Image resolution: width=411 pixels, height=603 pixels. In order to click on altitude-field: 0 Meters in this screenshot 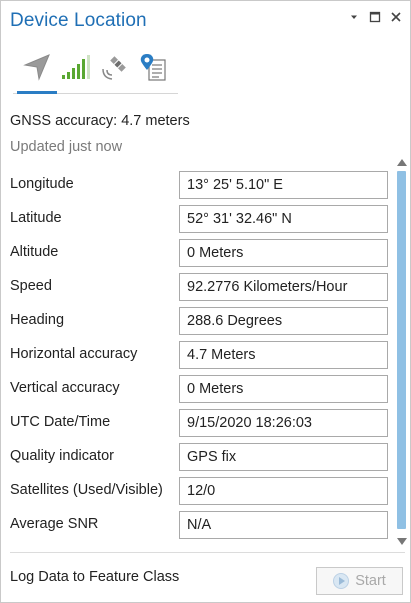, I will do `click(283, 253)`.